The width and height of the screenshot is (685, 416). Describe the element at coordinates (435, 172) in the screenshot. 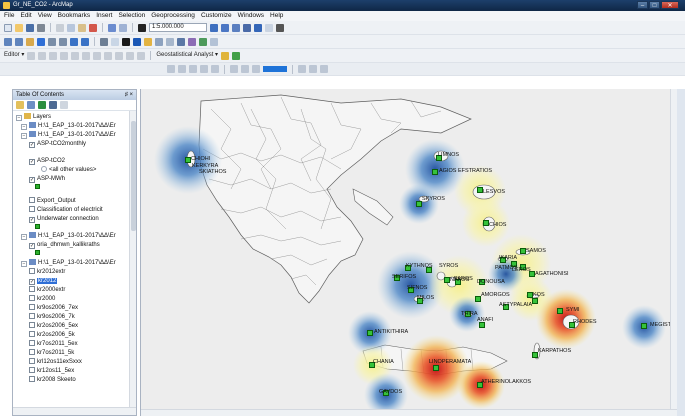

I see `marker-ag-efstratios` at that location.